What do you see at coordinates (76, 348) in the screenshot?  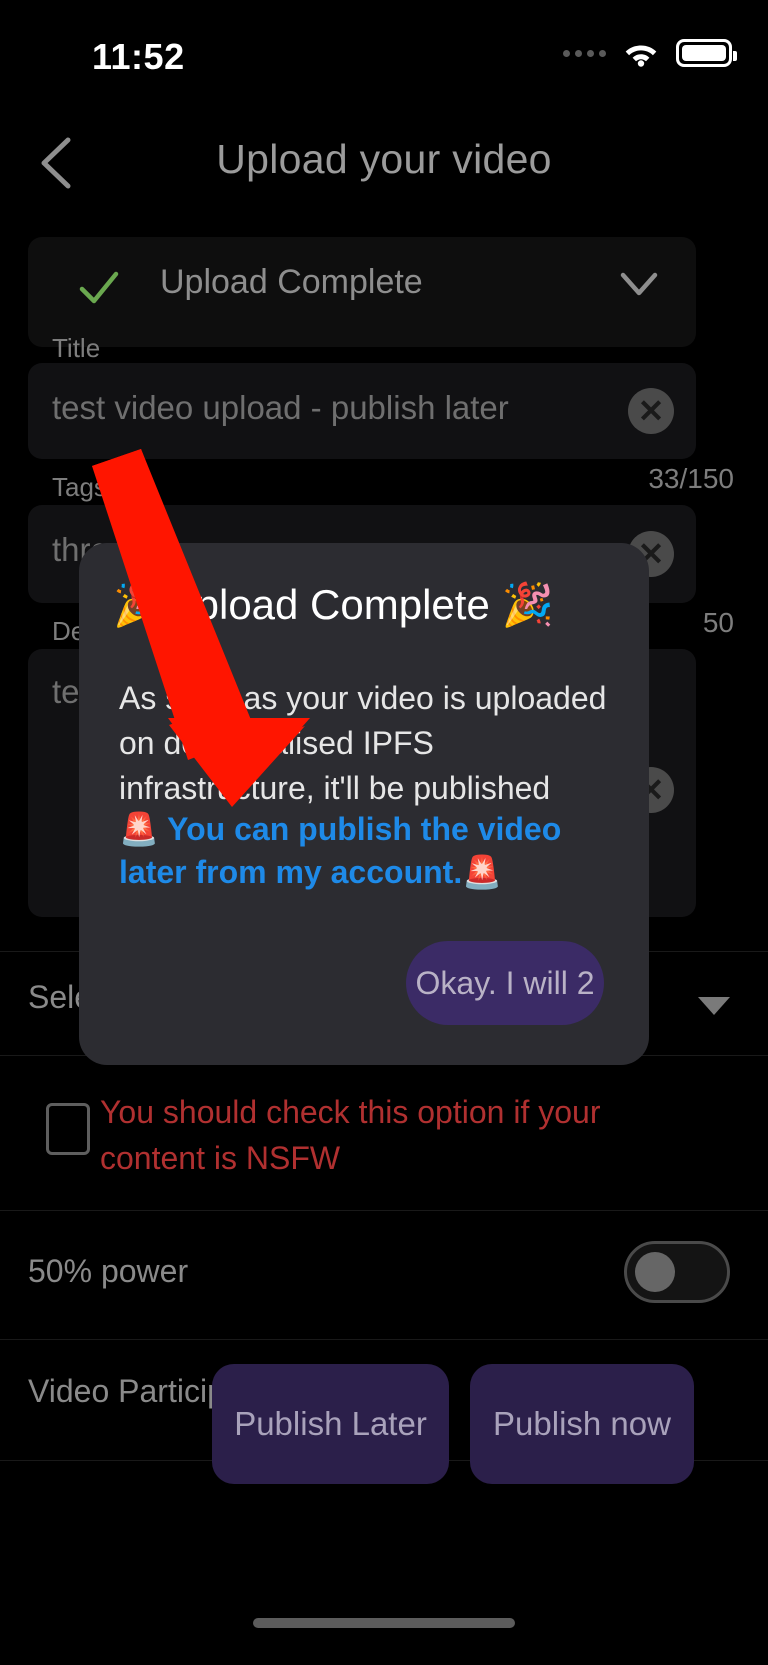 I see `title-field-label: Title` at bounding box center [76, 348].